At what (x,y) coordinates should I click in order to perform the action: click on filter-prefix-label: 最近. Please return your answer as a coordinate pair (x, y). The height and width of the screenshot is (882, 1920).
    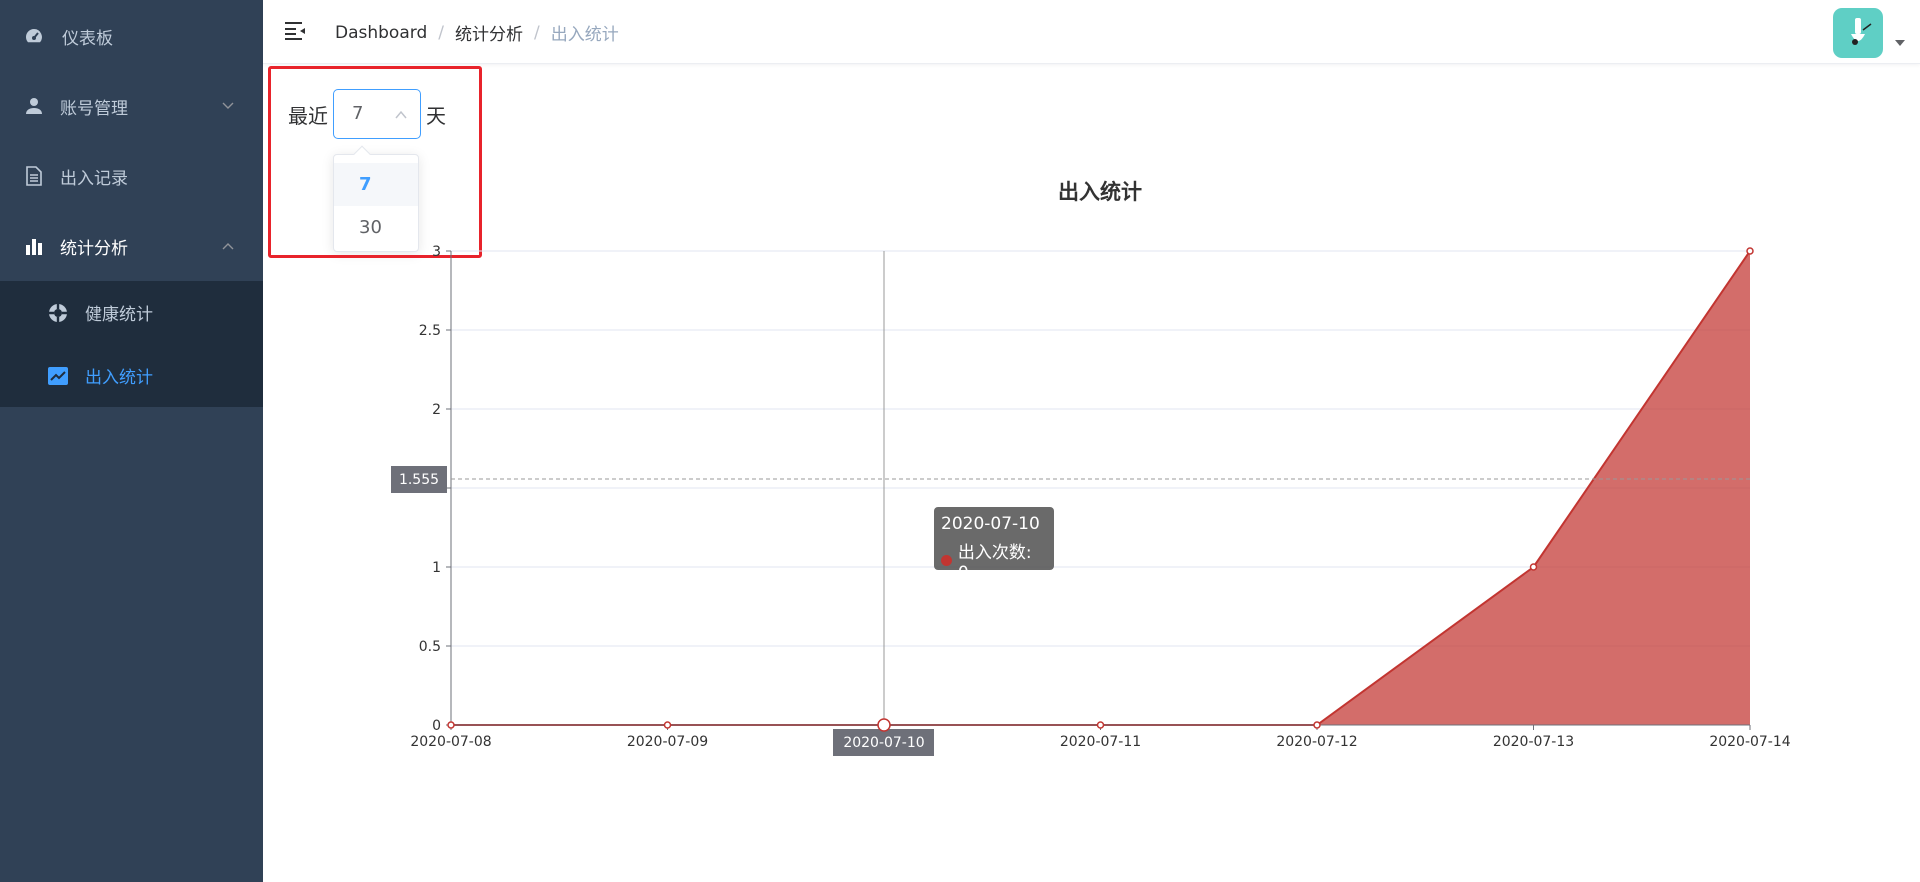
    Looking at the image, I should click on (308, 116).